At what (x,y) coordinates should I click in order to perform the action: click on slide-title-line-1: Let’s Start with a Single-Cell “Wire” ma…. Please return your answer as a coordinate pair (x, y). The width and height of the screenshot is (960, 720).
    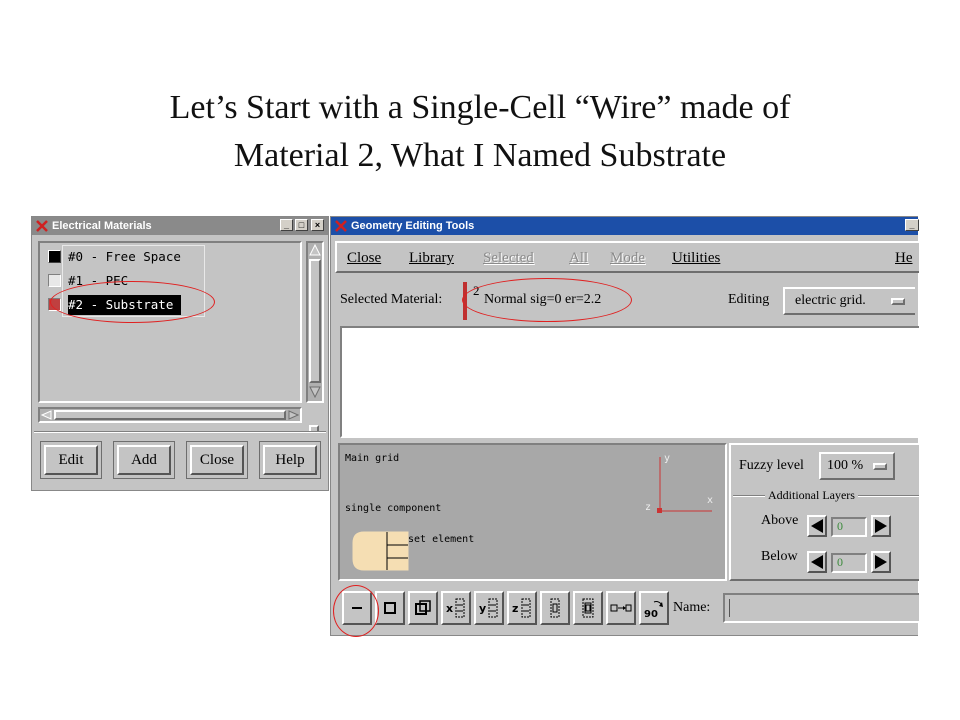
    Looking at the image, I should click on (480, 107).